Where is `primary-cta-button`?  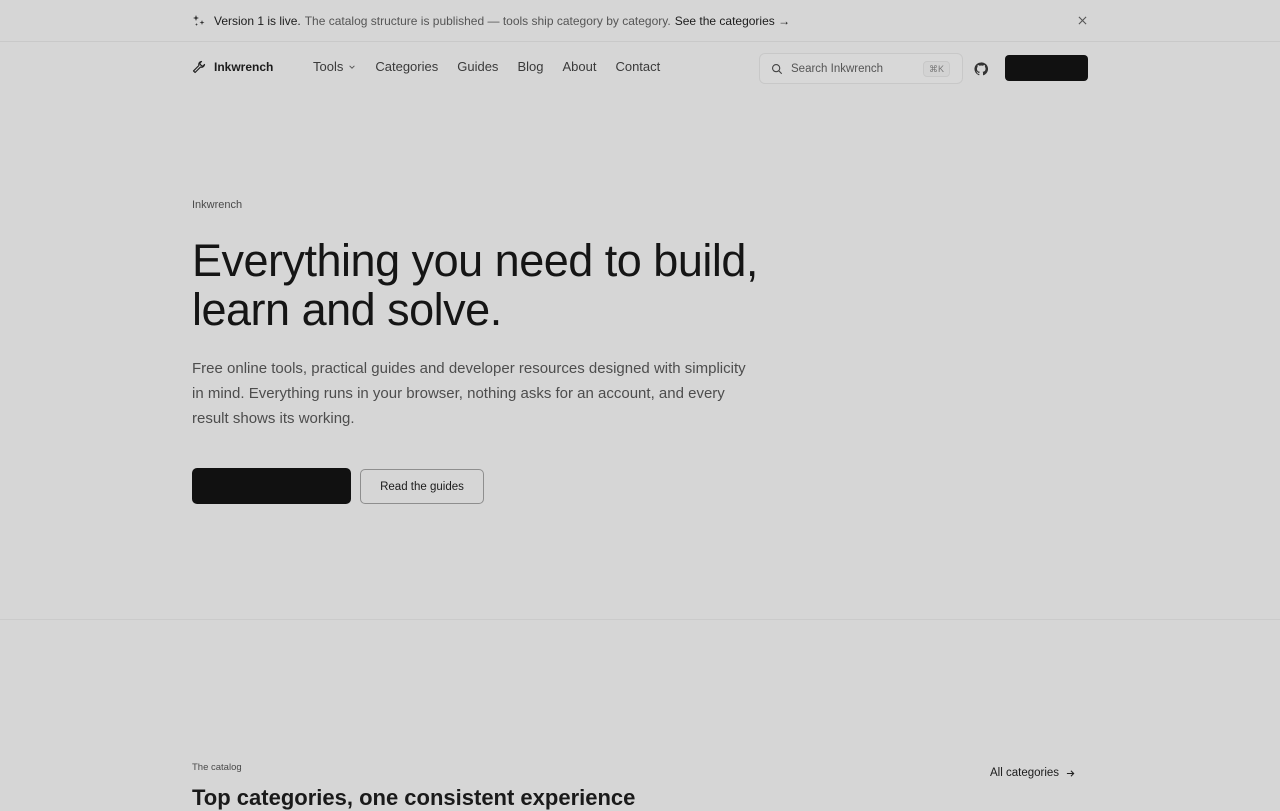 primary-cta-button is located at coordinates (271, 486).